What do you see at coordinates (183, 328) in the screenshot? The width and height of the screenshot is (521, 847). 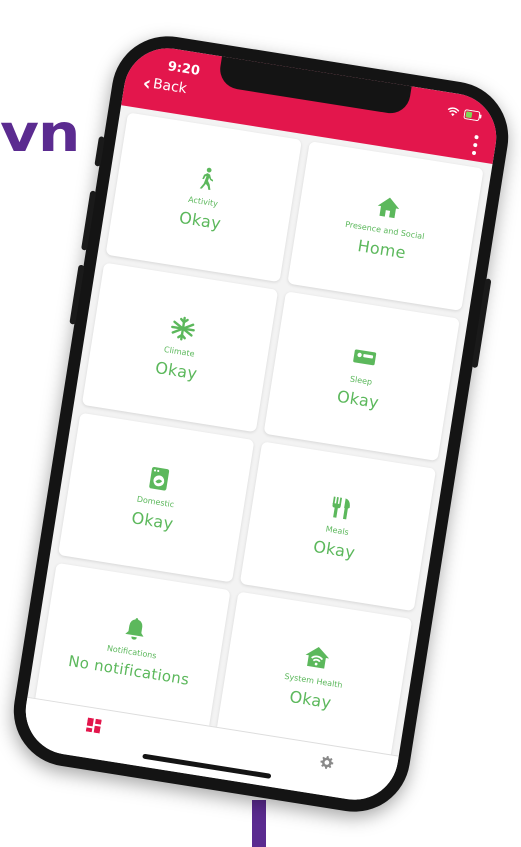 I see `snowflake-icon` at bounding box center [183, 328].